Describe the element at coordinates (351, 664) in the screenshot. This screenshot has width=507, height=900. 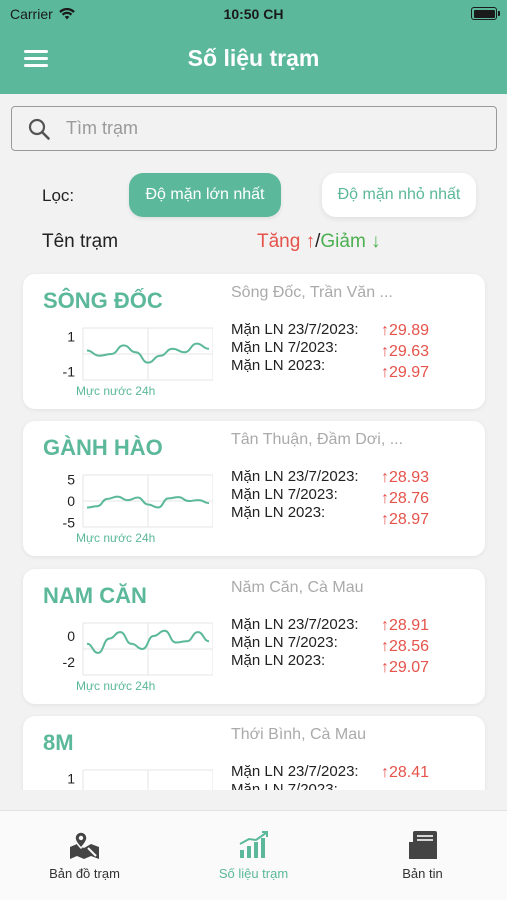
I see `metric-row: Mặn LN 2023: ↑29.07` at that location.